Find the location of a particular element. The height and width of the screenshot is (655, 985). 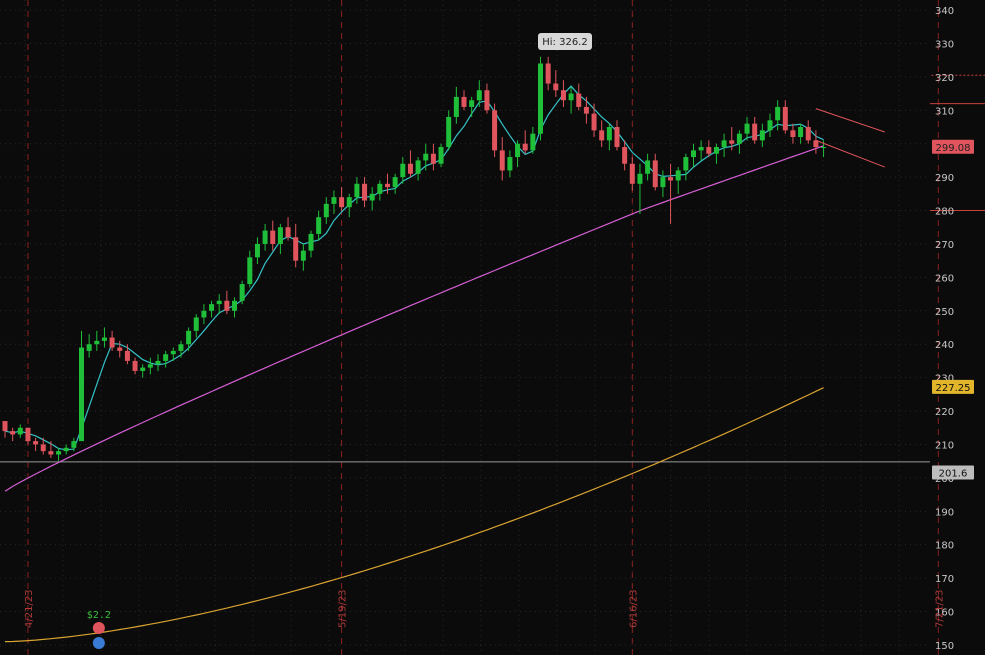

y-tick-label: 330 is located at coordinates (944, 44).